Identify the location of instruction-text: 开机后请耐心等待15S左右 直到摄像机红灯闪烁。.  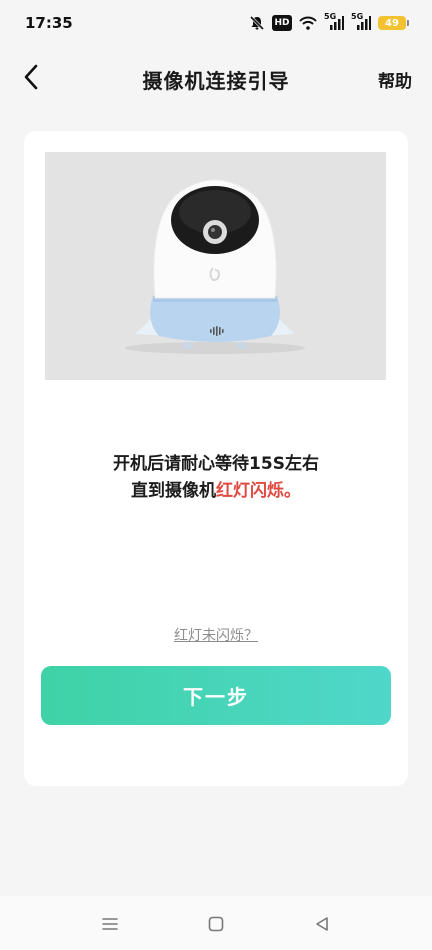
(216, 478).